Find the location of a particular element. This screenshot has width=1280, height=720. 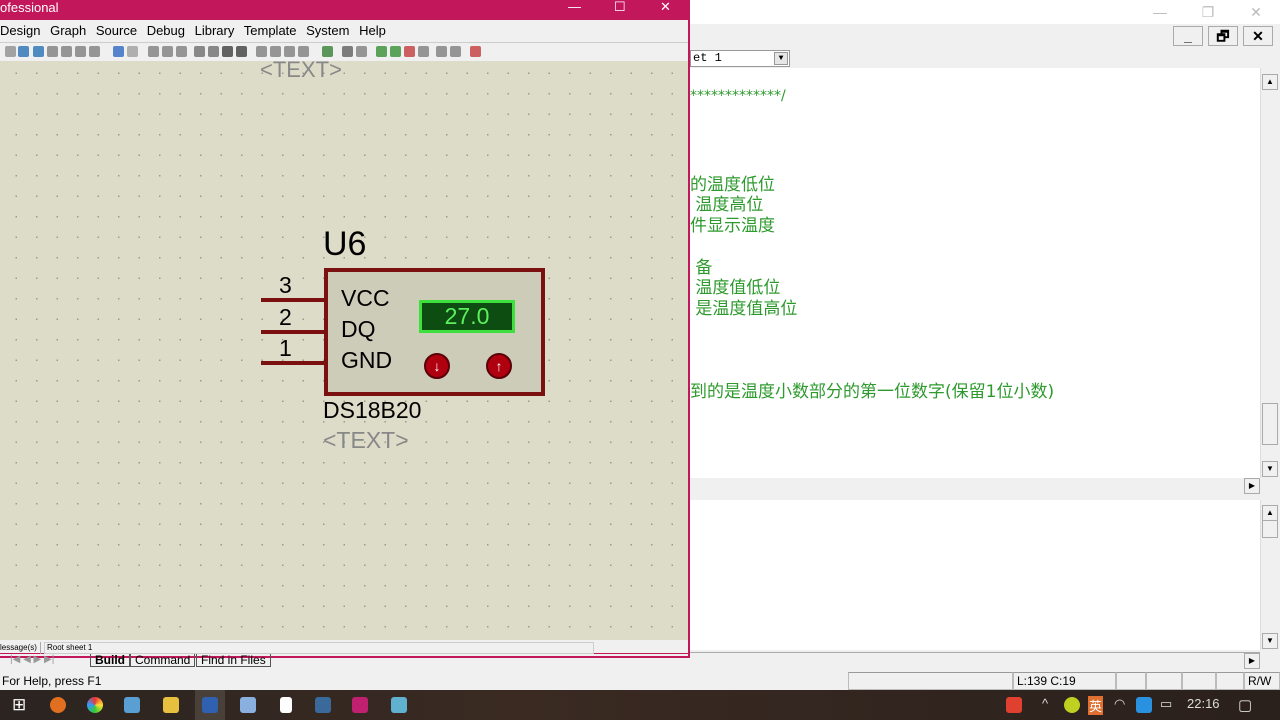

mdi-restore-button: 🗗 is located at coordinates (1223, 36).